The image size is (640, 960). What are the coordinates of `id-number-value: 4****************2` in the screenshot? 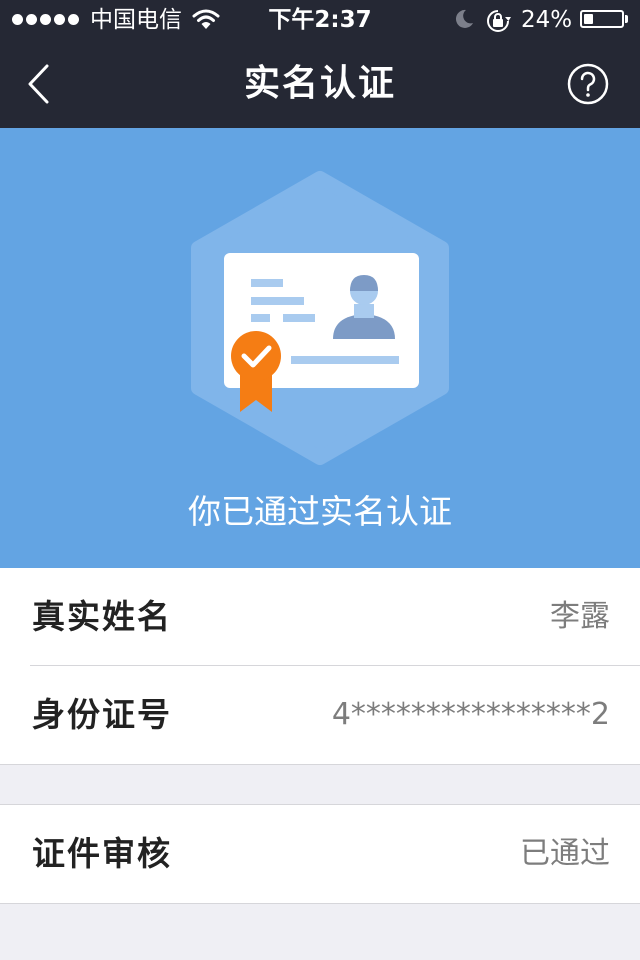 It's located at (470, 714).